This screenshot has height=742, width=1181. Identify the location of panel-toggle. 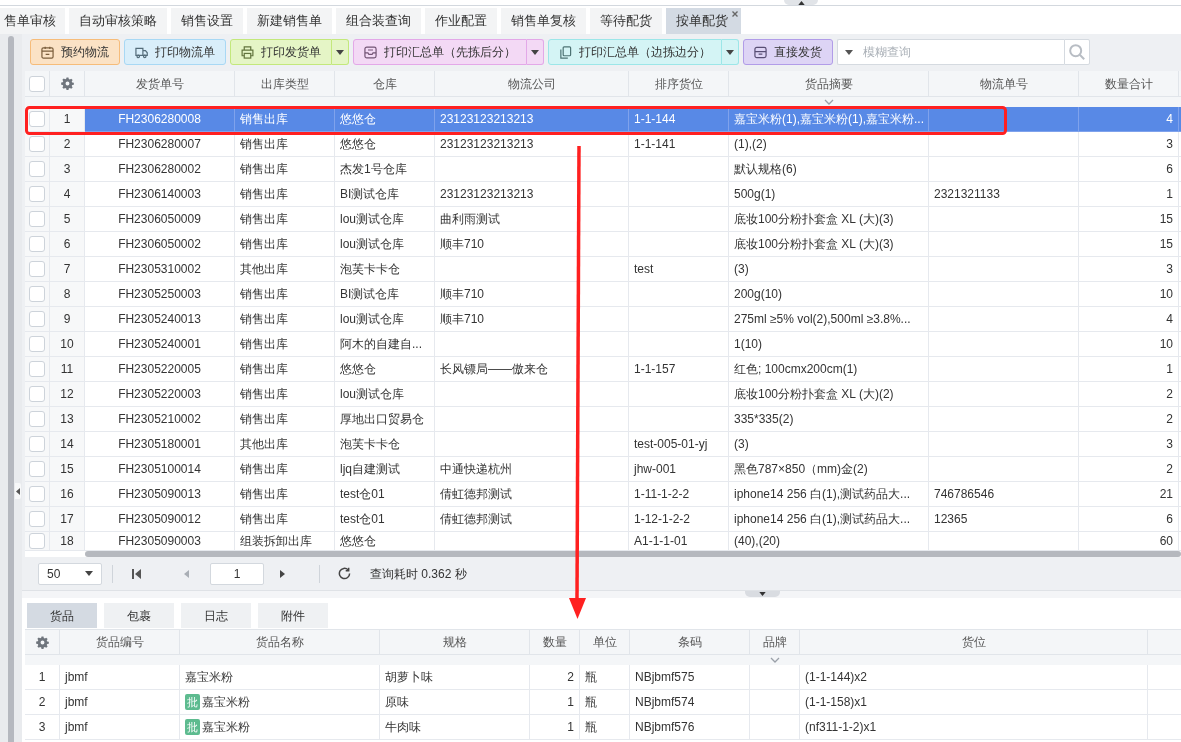
(18, 491).